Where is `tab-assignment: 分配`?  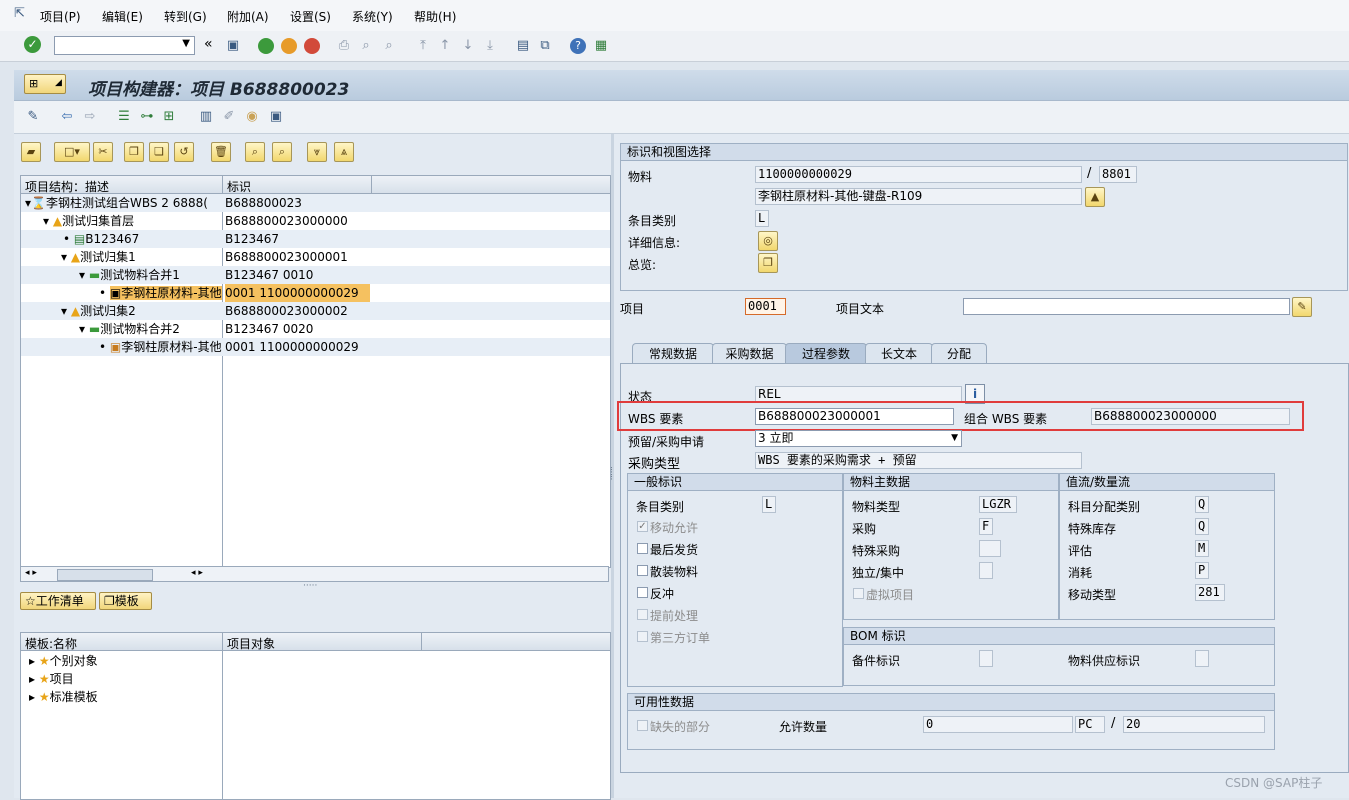 tab-assignment: 分配 is located at coordinates (959, 353).